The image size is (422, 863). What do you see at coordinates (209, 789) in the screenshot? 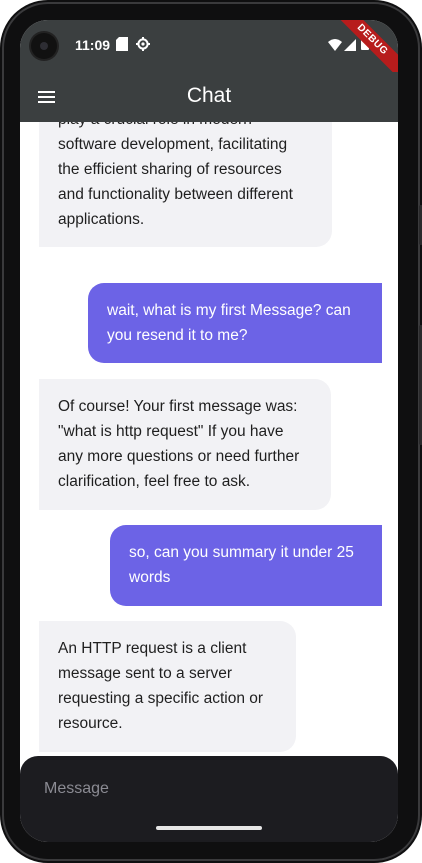
I see `message-input` at bounding box center [209, 789].